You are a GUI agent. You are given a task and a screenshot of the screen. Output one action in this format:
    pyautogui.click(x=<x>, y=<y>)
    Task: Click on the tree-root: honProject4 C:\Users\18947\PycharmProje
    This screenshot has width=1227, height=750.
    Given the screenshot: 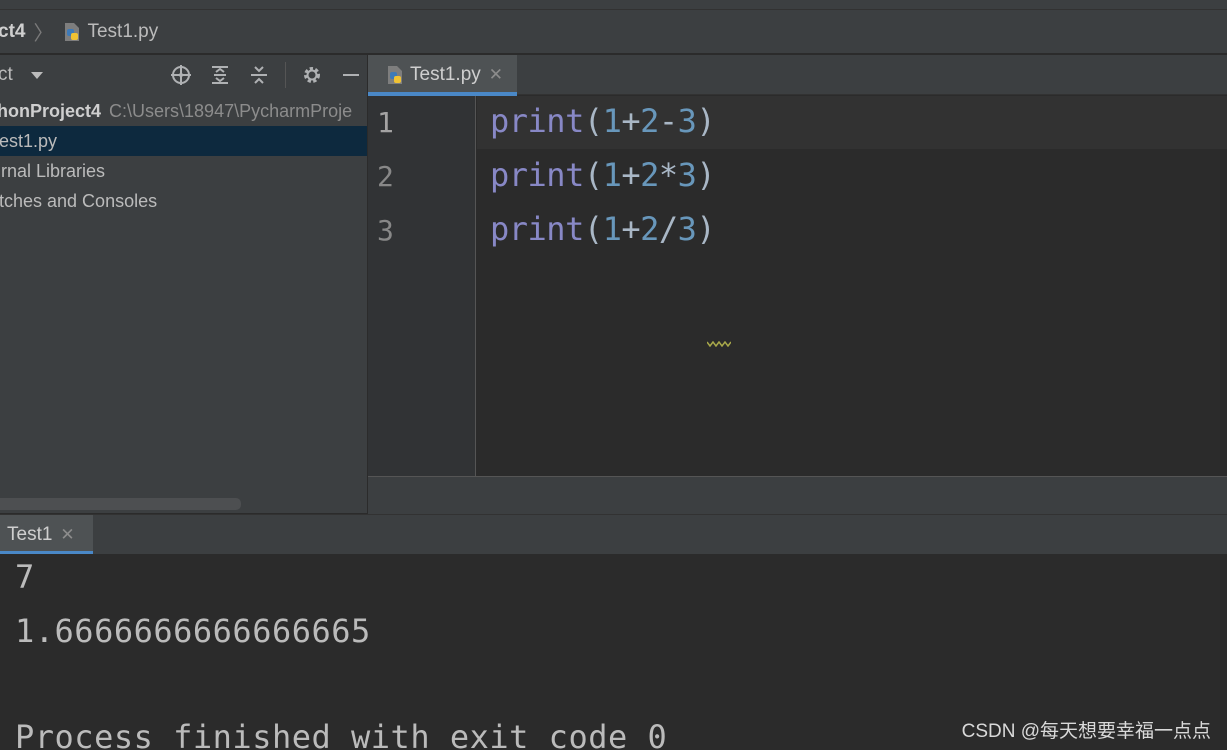 What is the action you would take?
    pyautogui.click(x=183, y=111)
    